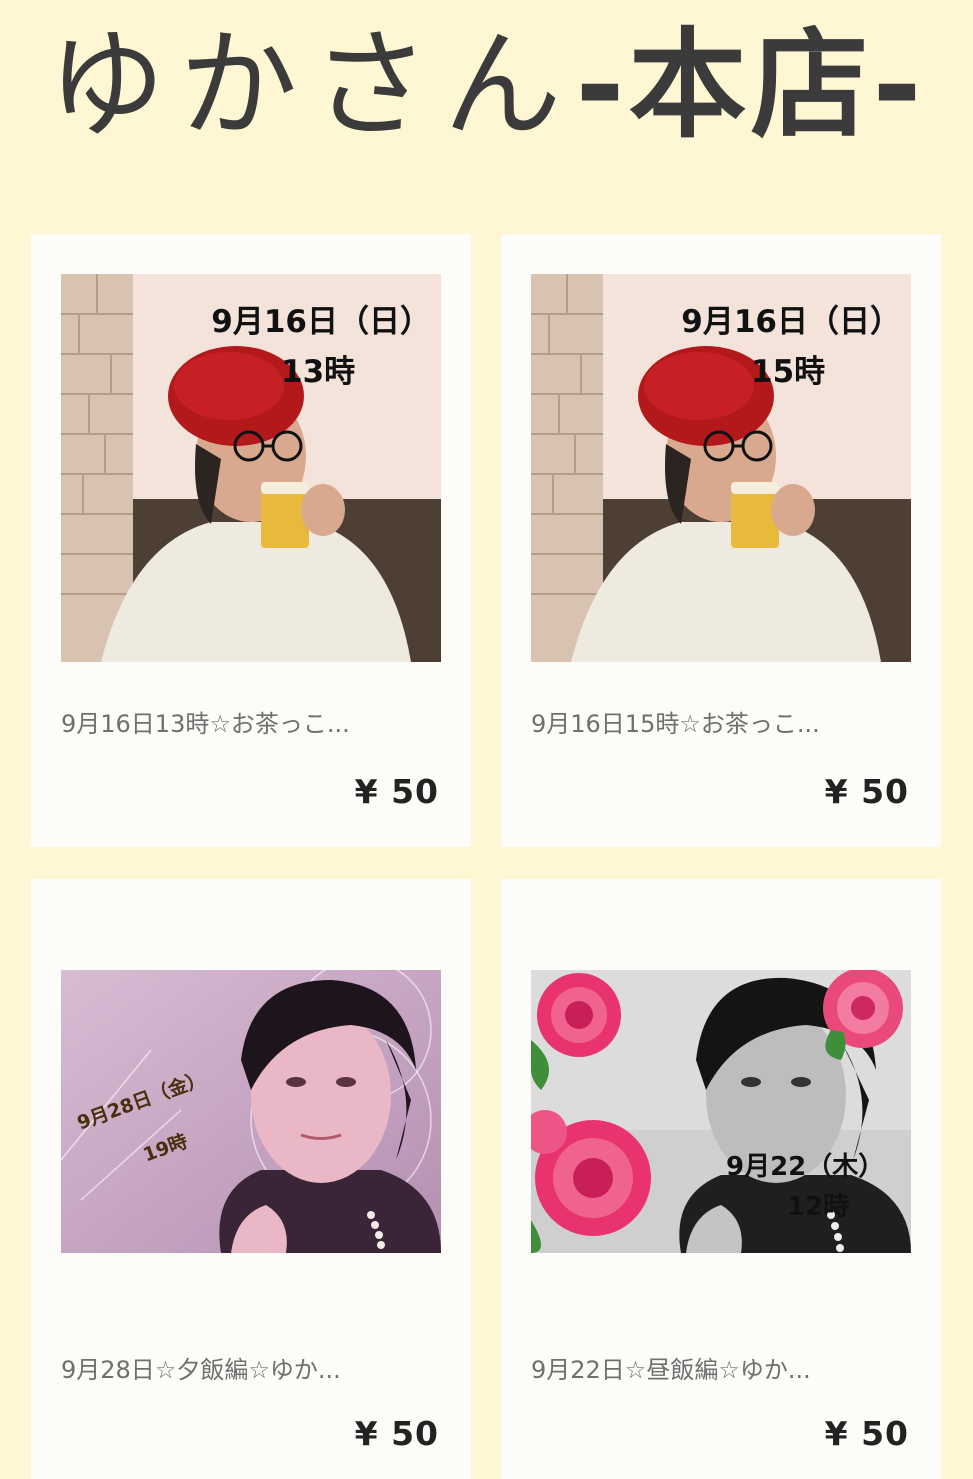 Image resolution: width=973 pixels, height=1479 pixels. I want to click on product-image: 9月16日（日） 15時, so click(721, 468).